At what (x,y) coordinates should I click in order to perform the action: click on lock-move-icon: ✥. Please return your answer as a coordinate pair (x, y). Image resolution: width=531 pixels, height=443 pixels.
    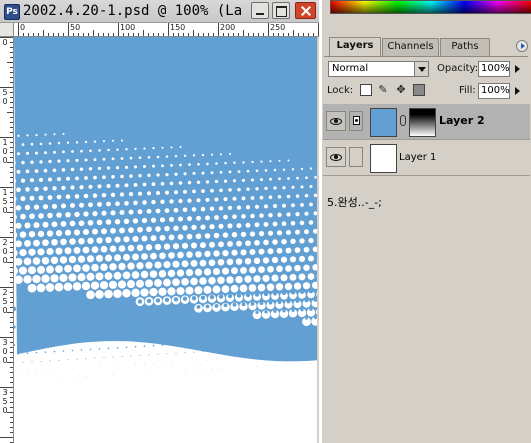
    Looking at the image, I should click on (401, 90).